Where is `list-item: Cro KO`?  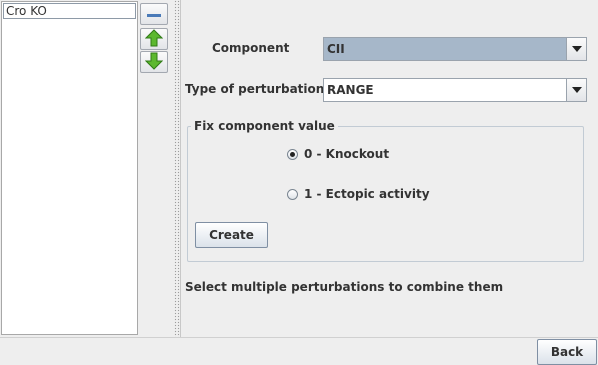 list-item: Cro KO is located at coordinates (69, 11).